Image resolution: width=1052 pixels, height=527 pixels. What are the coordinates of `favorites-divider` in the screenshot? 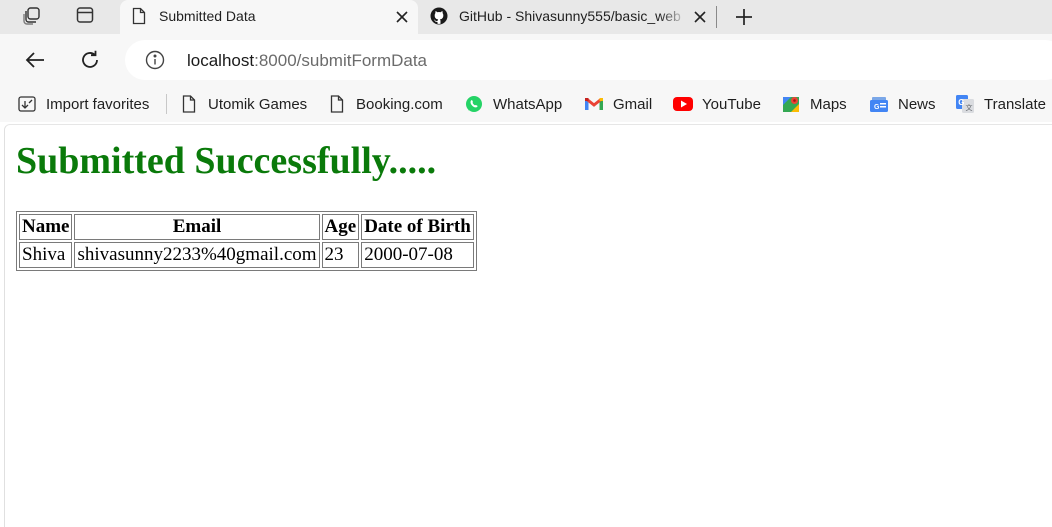 It's located at (166, 104).